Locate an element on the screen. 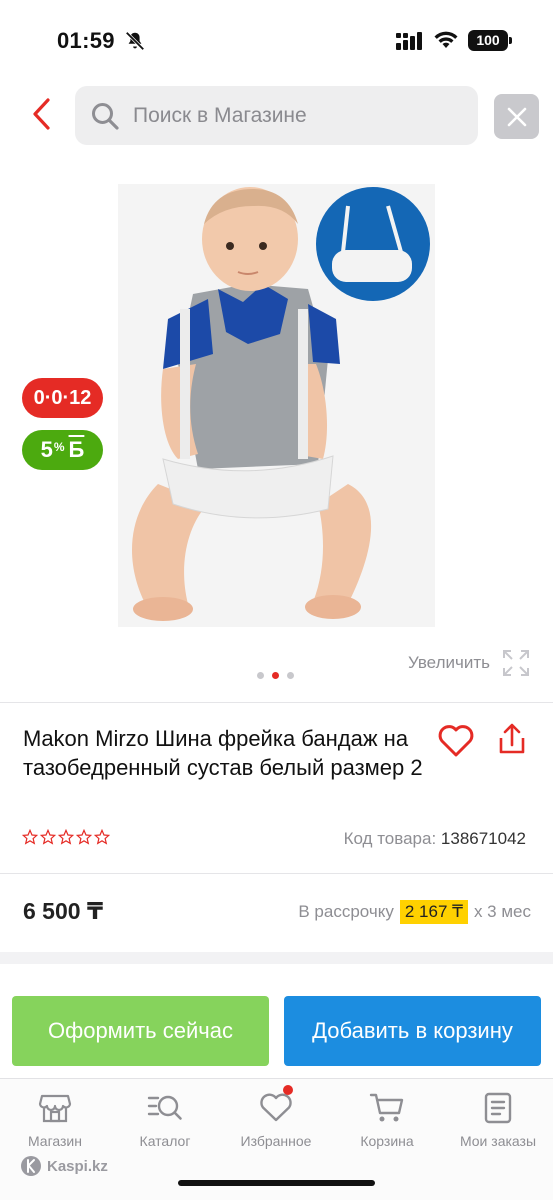 The height and width of the screenshot is (1200, 553). battery-indicator: 100 is located at coordinates (490, 40).